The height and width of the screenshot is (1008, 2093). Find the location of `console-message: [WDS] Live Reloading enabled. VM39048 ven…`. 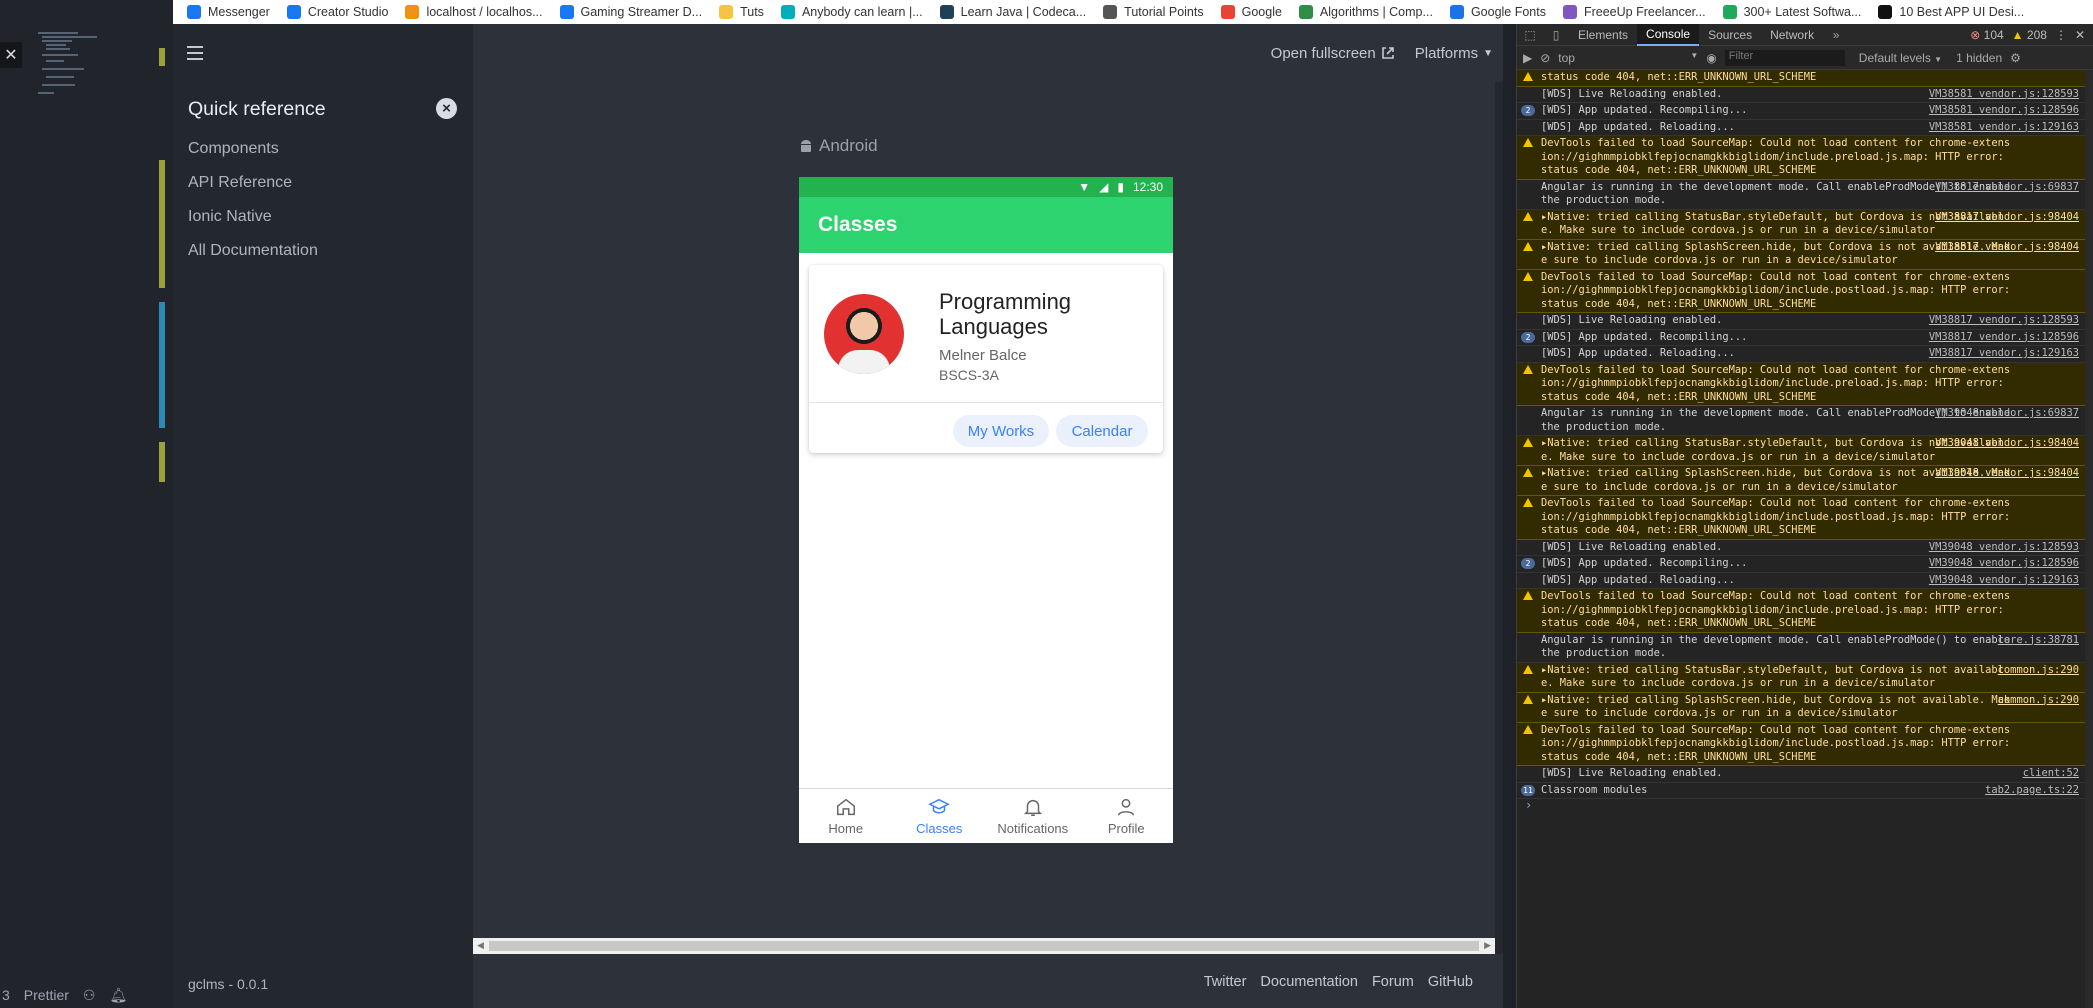

console-message: [WDS] Live Reloading enabled. VM39048 ven… is located at coordinates (1801, 548).